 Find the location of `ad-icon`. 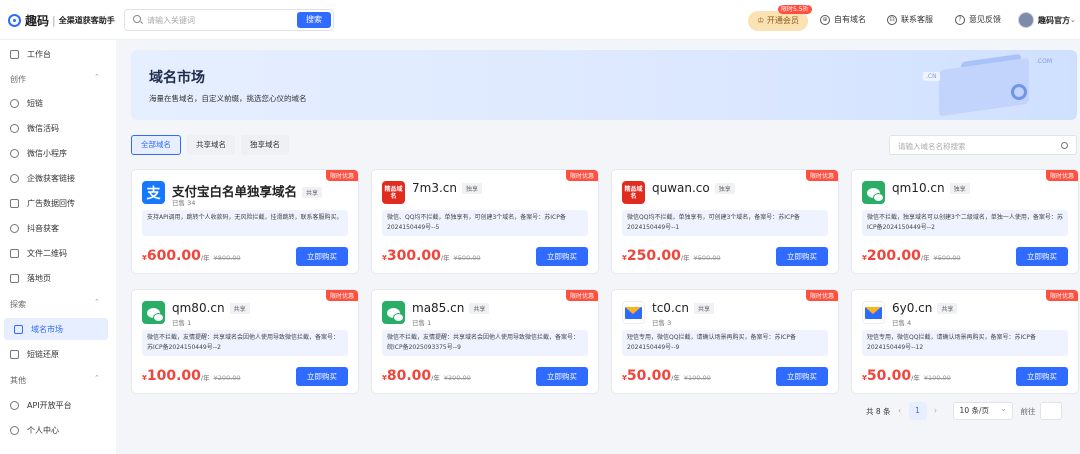

ad-icon is located at coordinates (14, 203).